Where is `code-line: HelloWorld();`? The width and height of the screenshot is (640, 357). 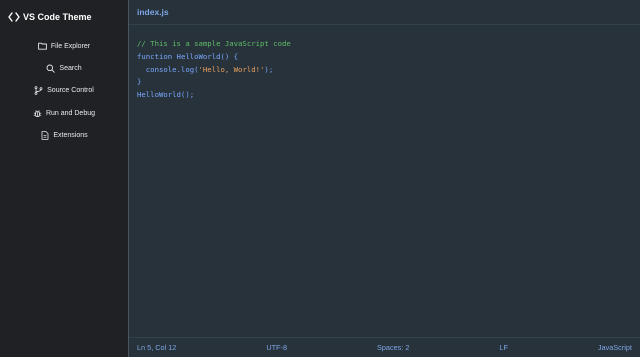 code-line: HelloWorld(); is located at coordinates (384, 95).